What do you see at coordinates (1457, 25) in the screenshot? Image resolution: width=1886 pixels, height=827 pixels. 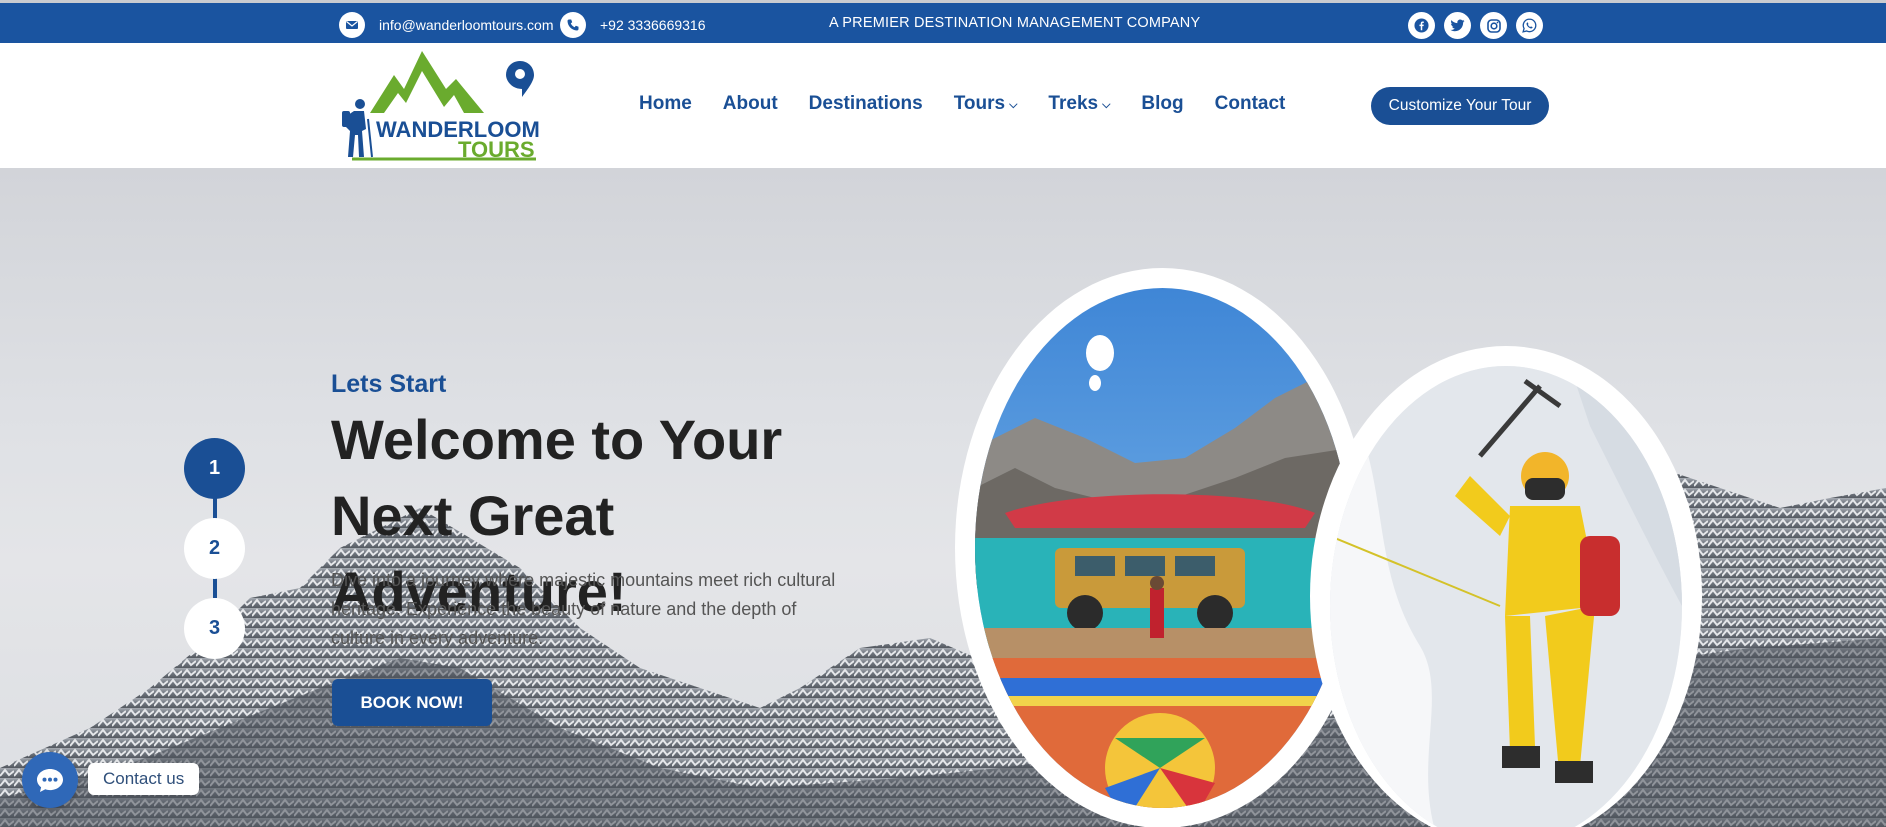 I see `twitter-icon` at bounding box center [1457, 25].